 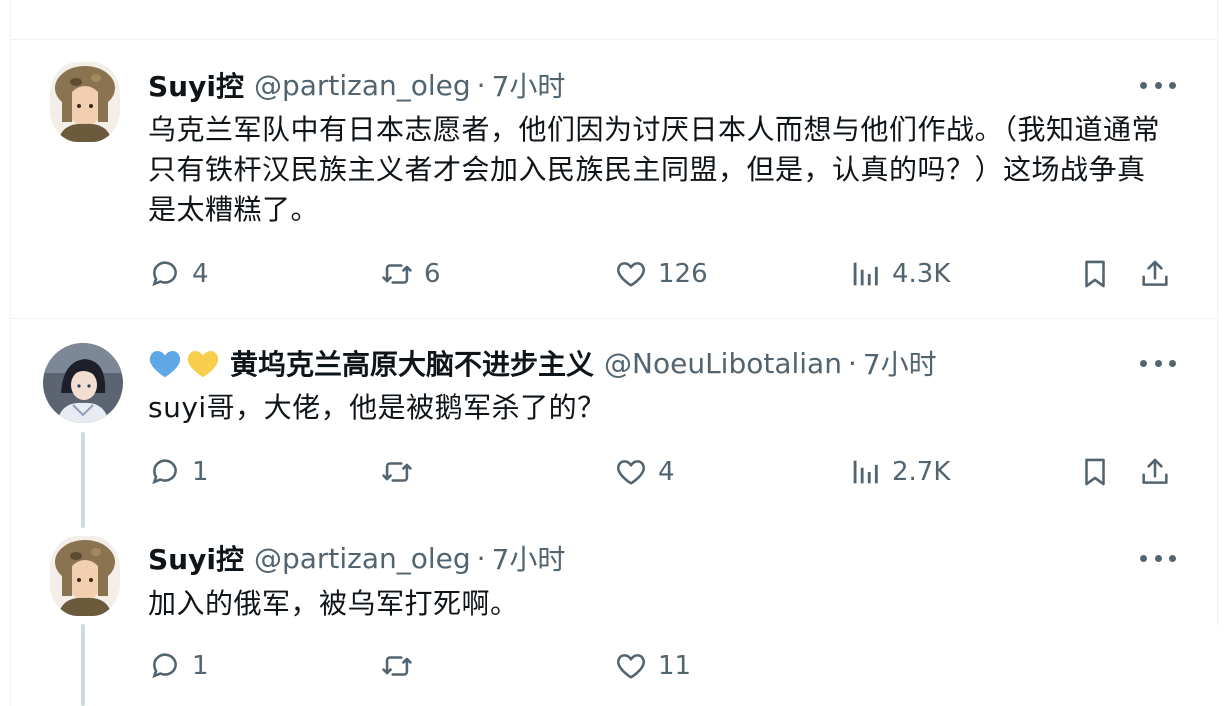 What do you see at coordinates (333, 603) in the screenshot?
I see `tweet-text: 加入的俄军，被乌军打死啊。` at bounding box center [333, 603].